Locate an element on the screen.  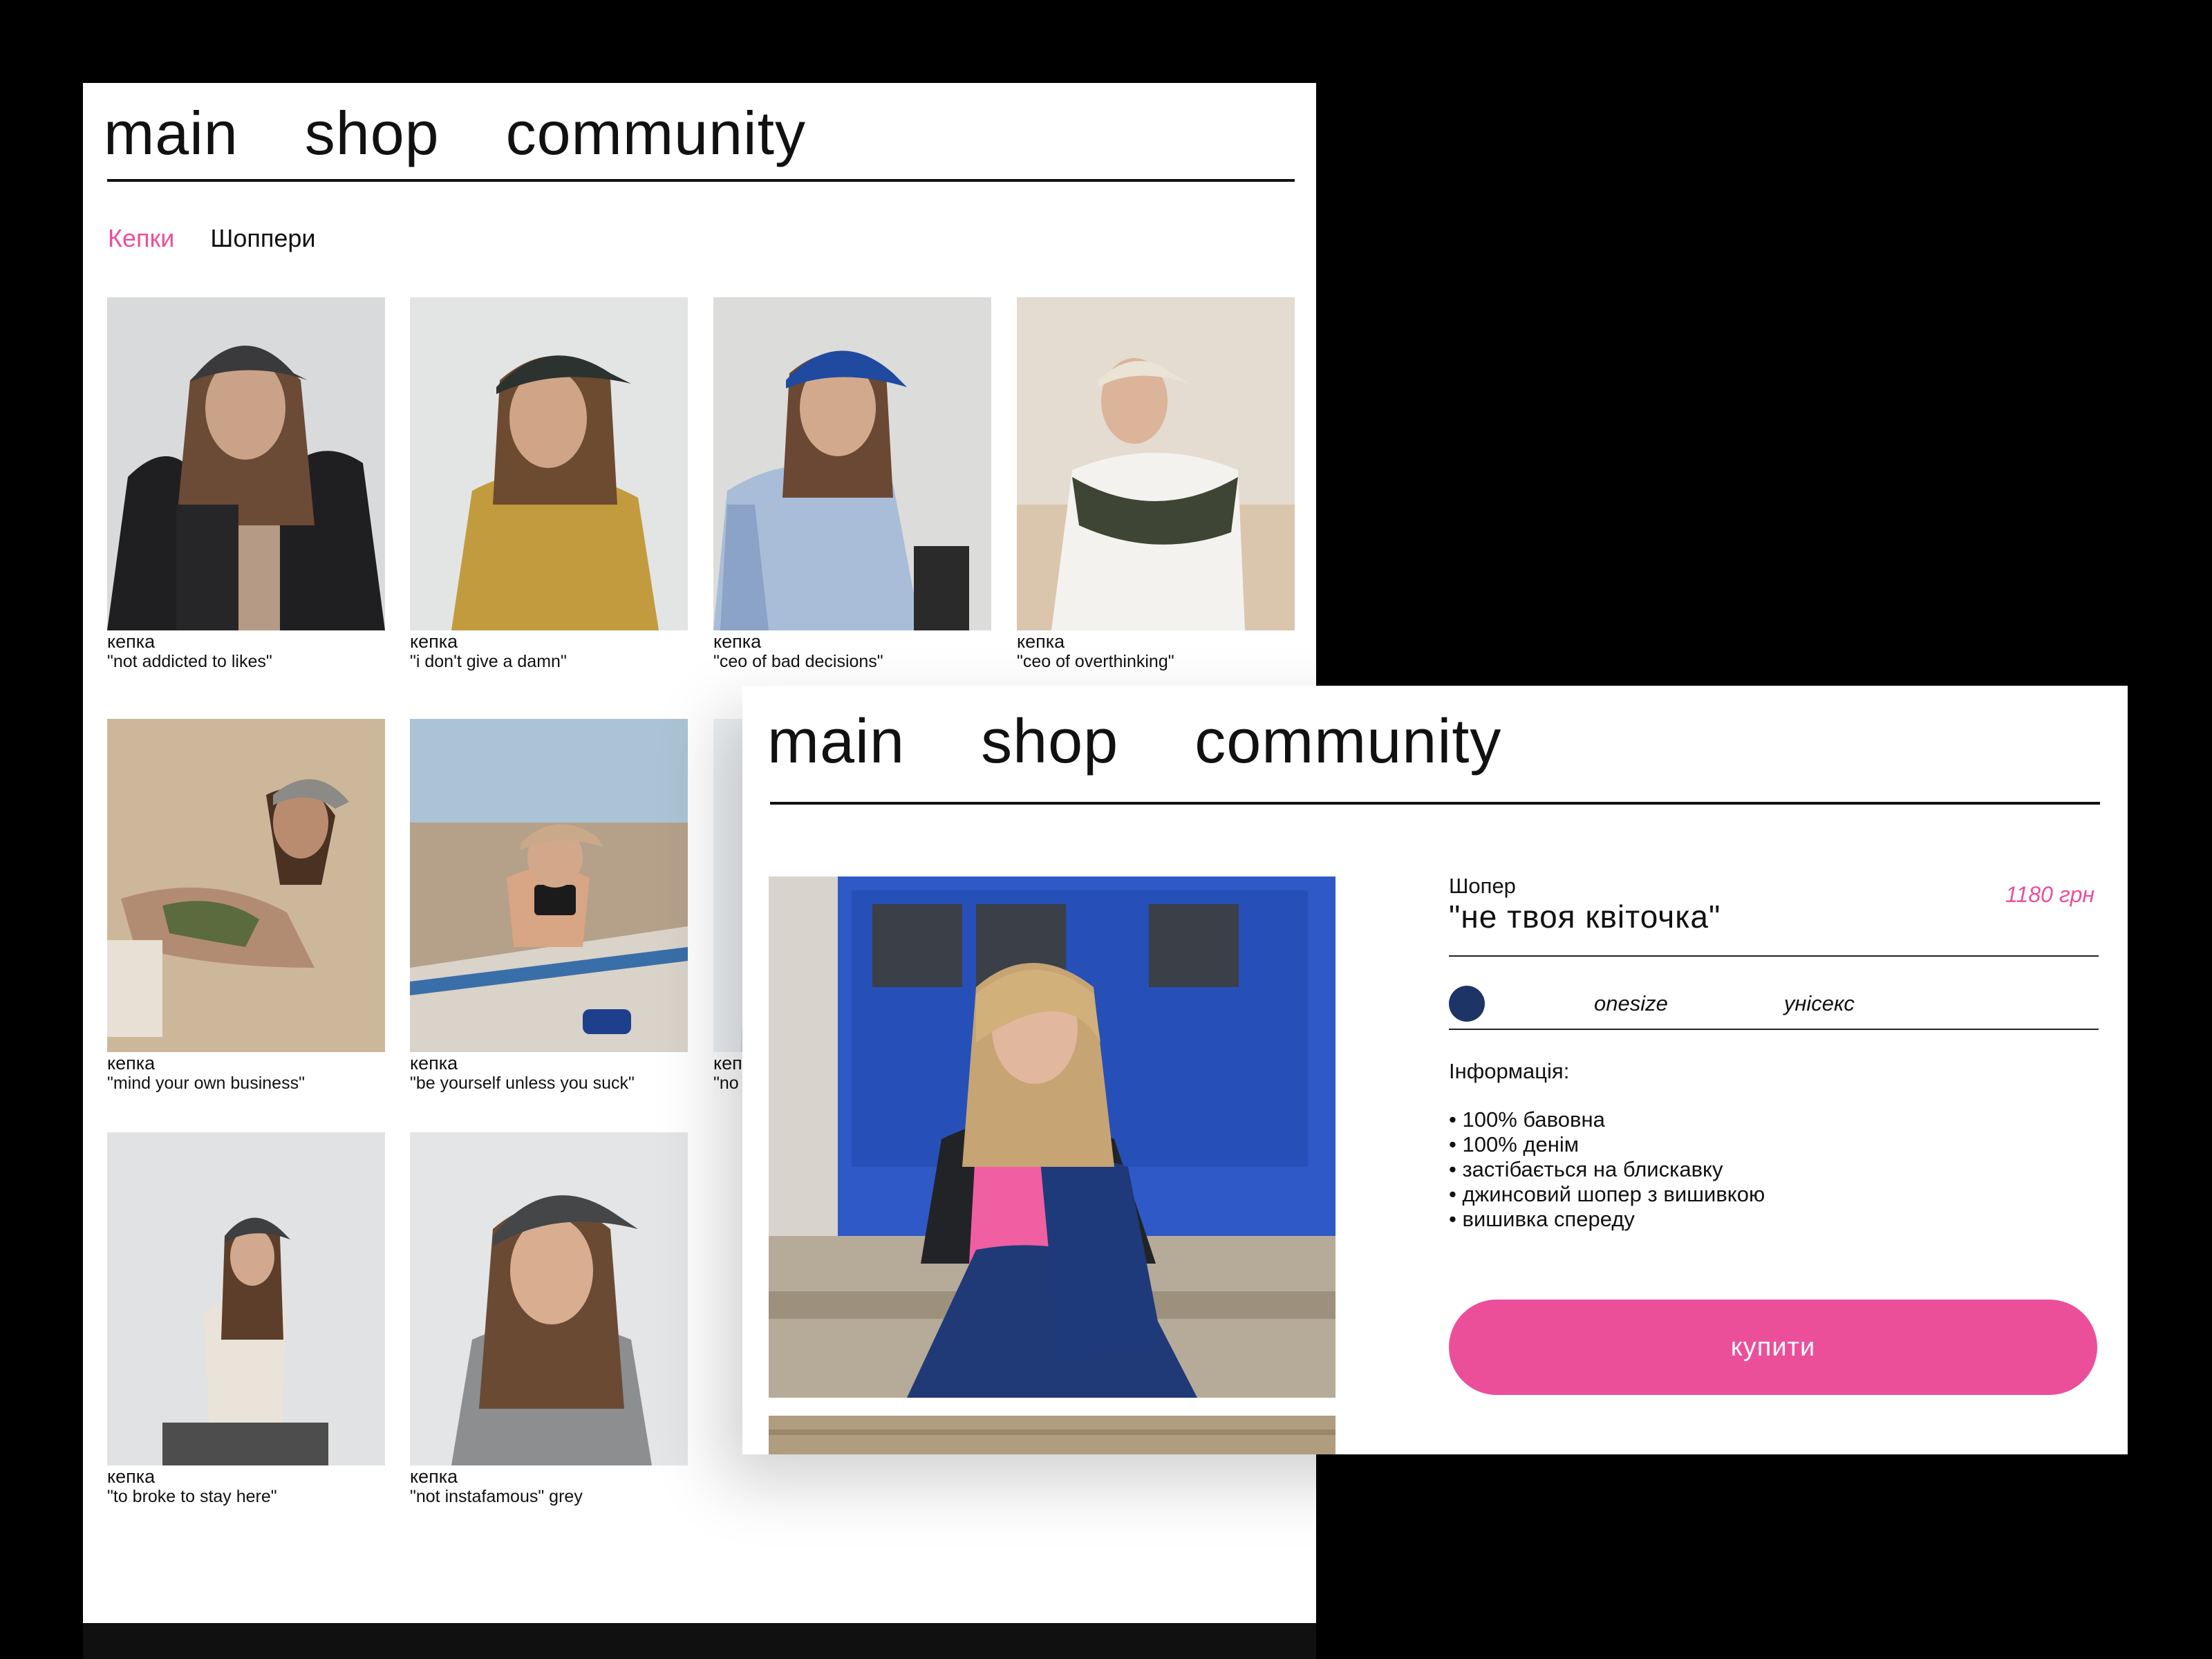
tab-caps: Кепки is located at coordinates (141, 239).